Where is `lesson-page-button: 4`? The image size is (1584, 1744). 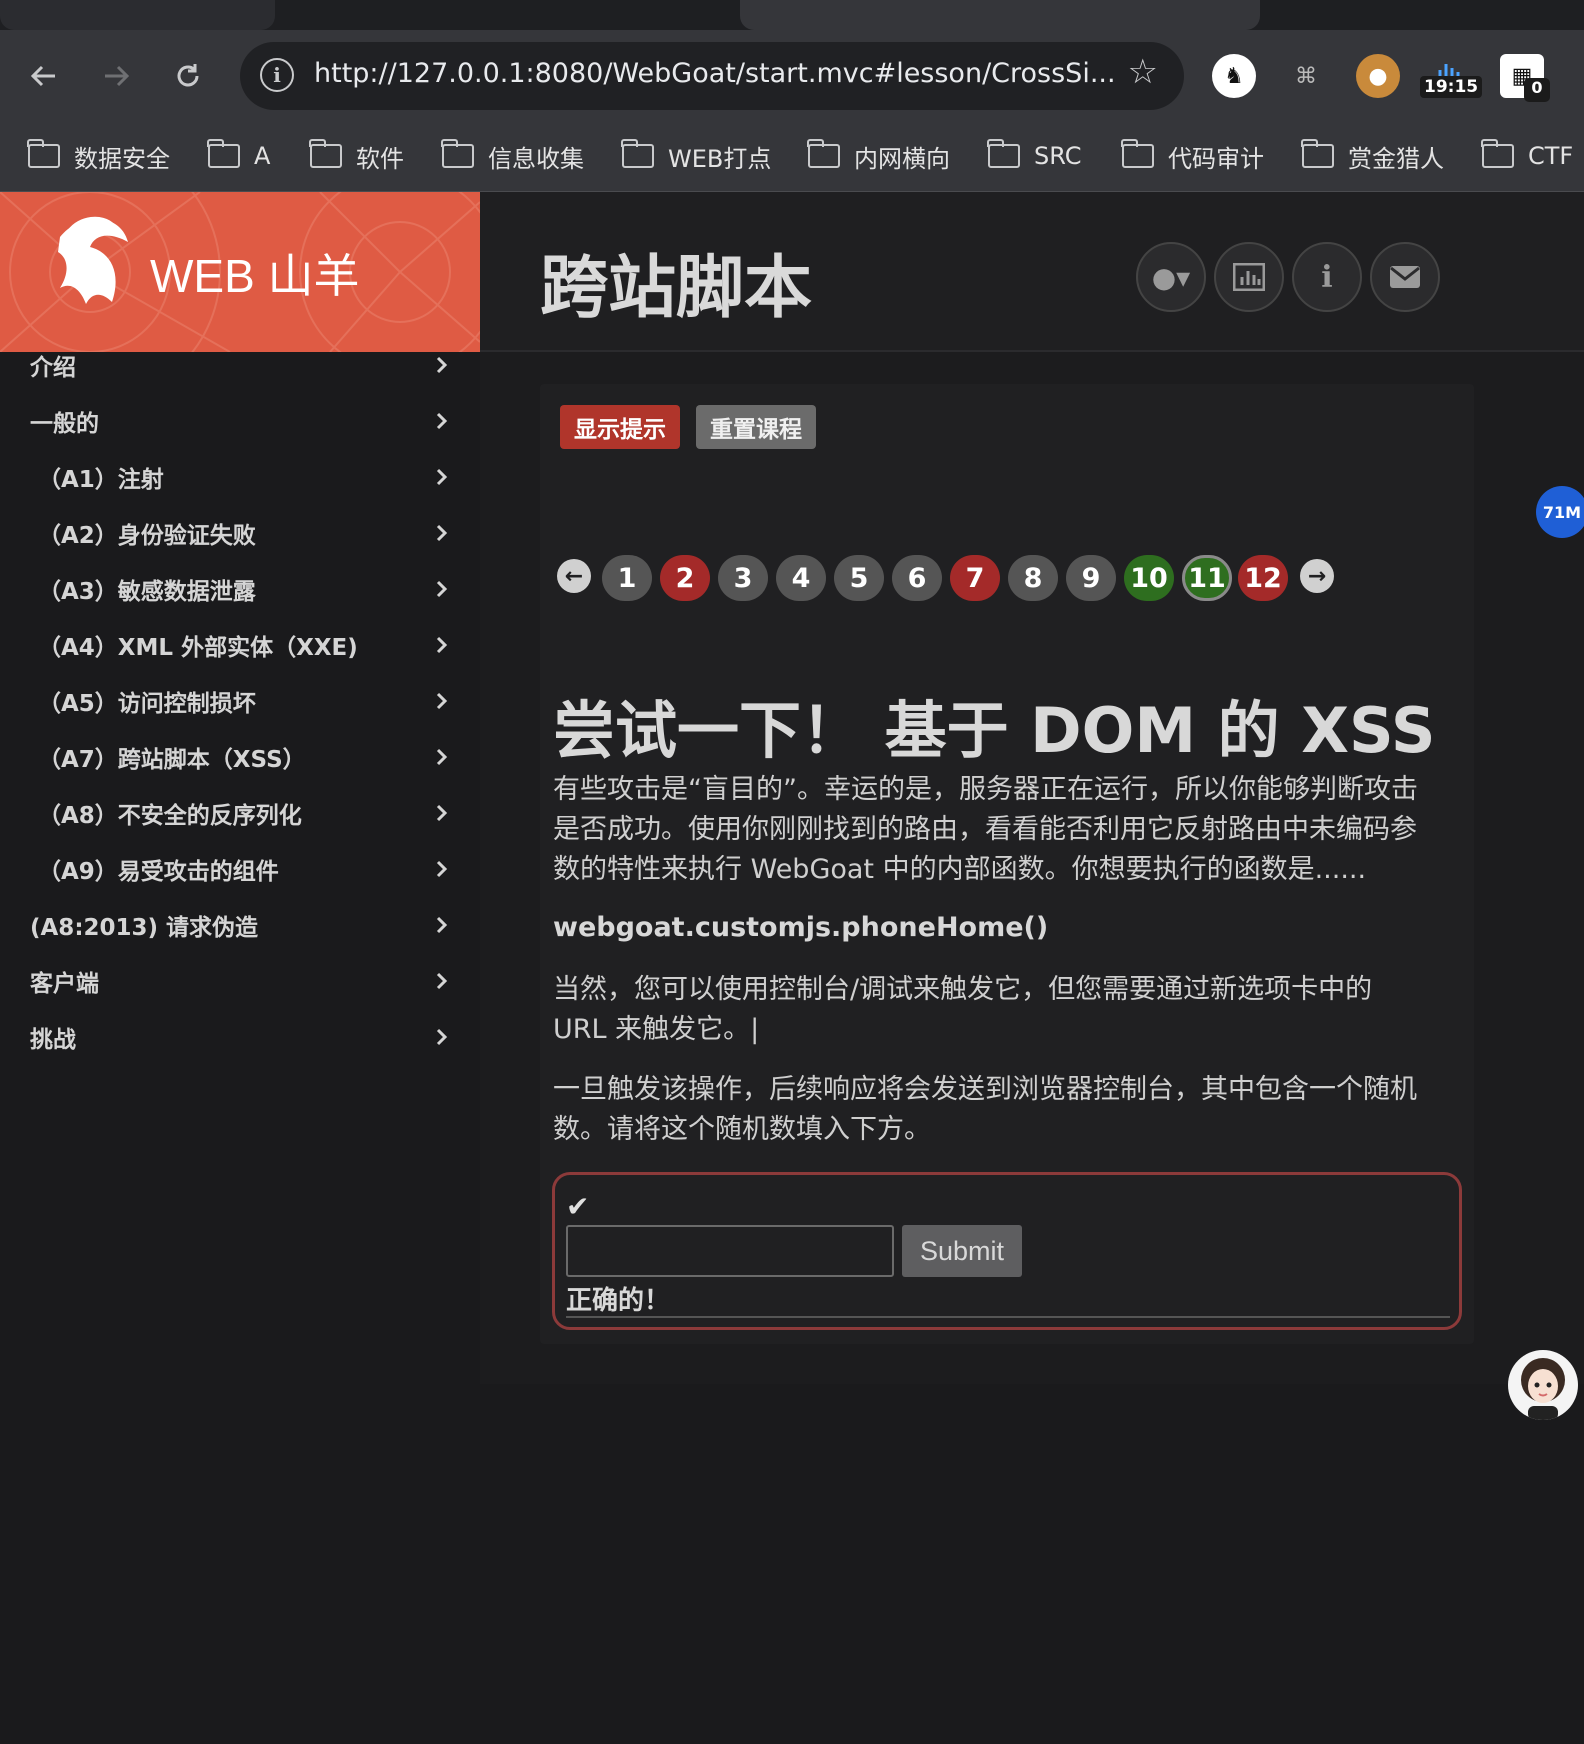 lesson-page-button: 4 is located at coordinates (801, 578).